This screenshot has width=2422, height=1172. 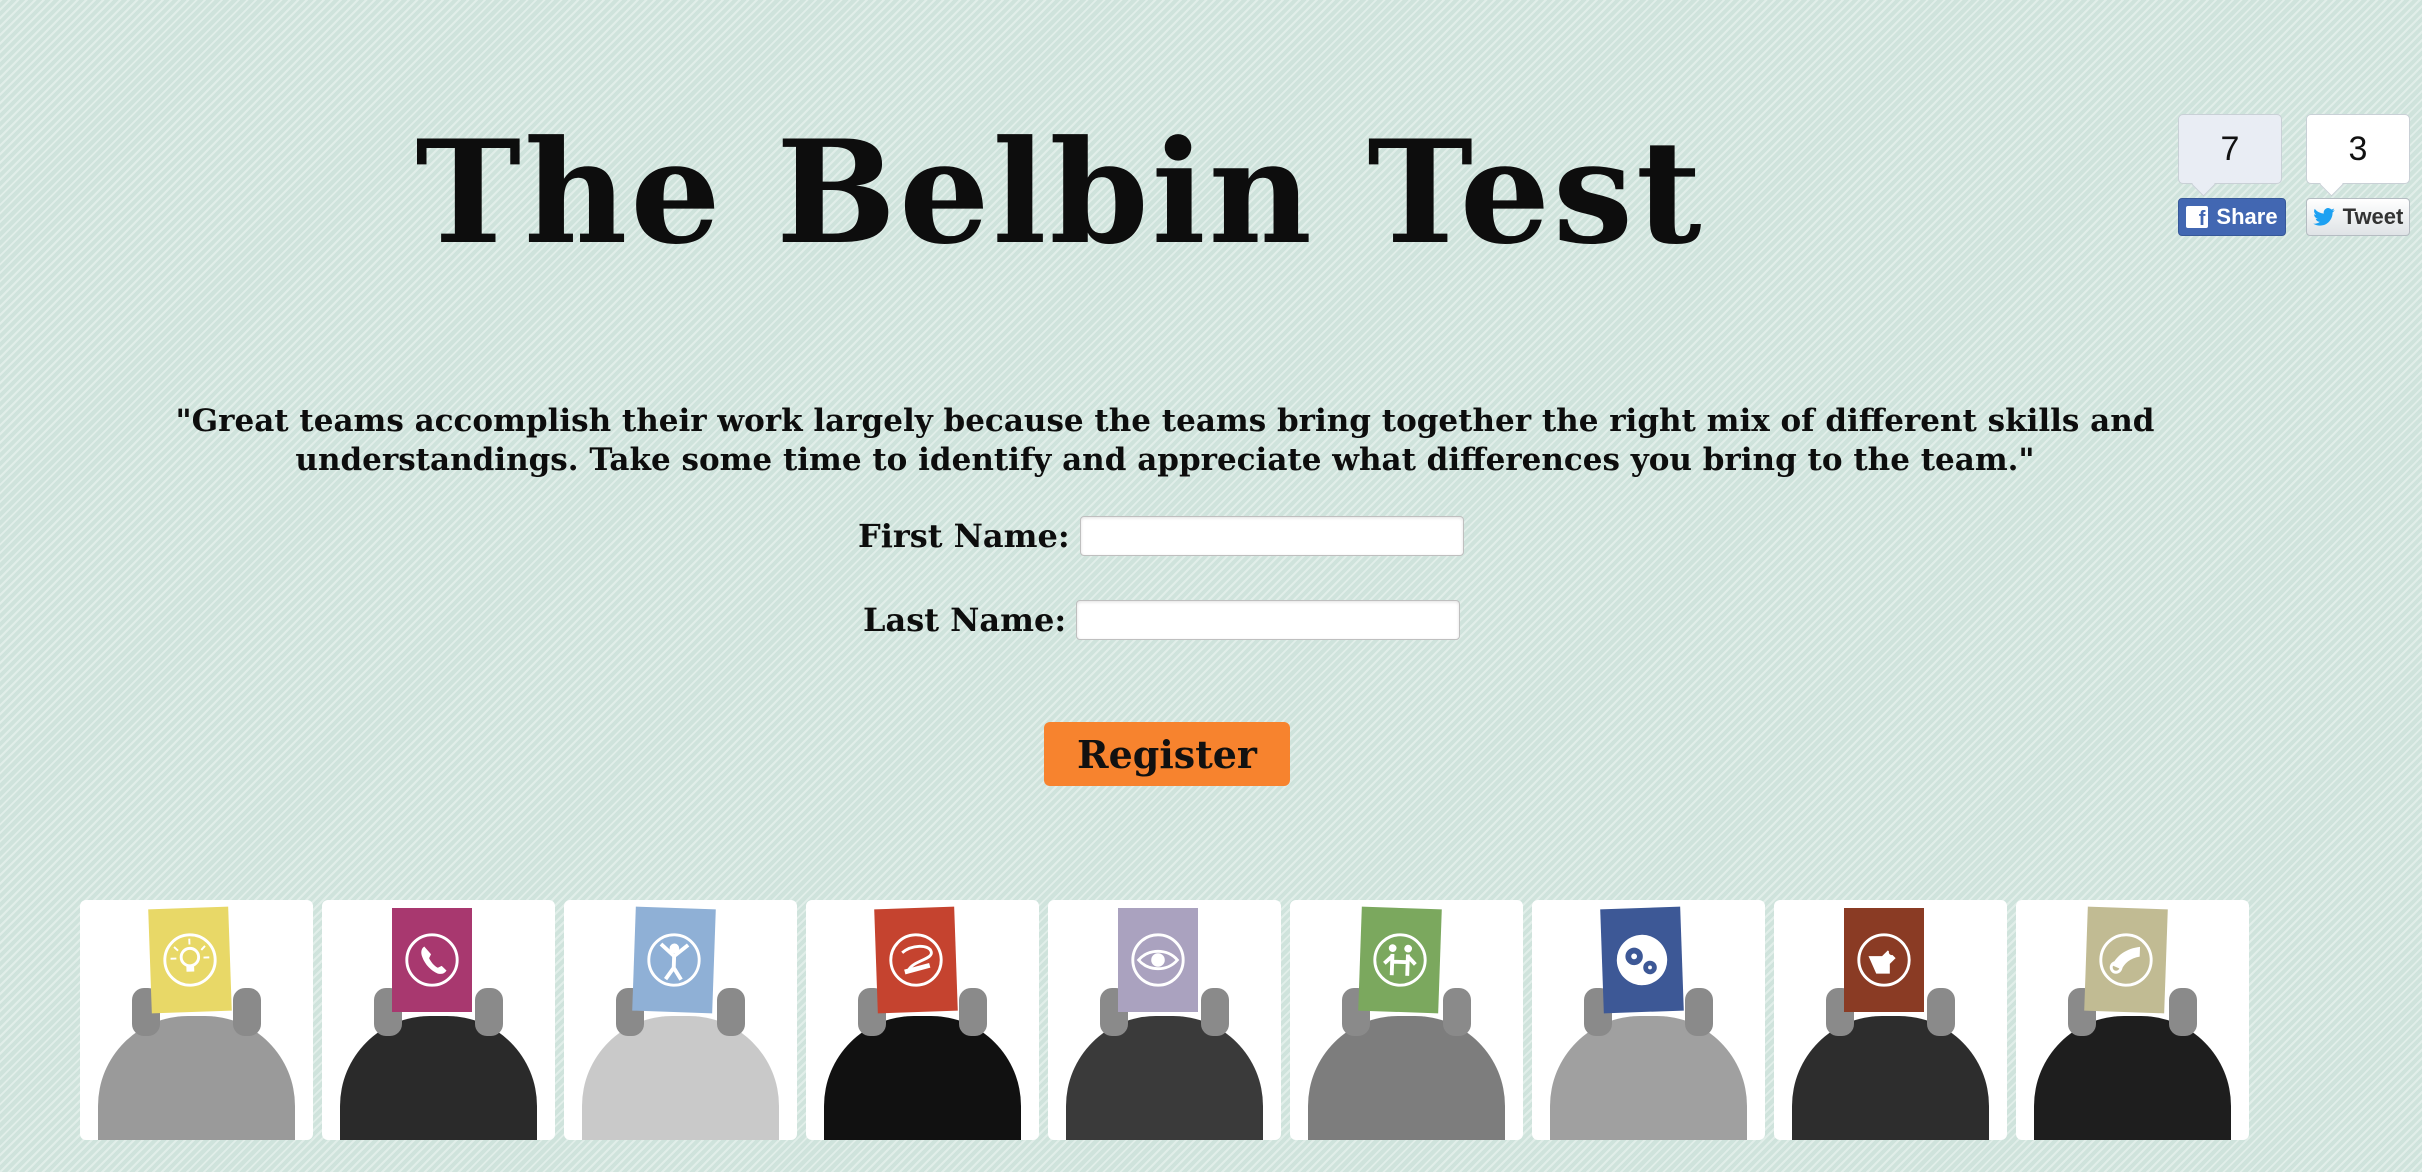 I want to click on person-arms-up-icon, so click(x=674, y=960).